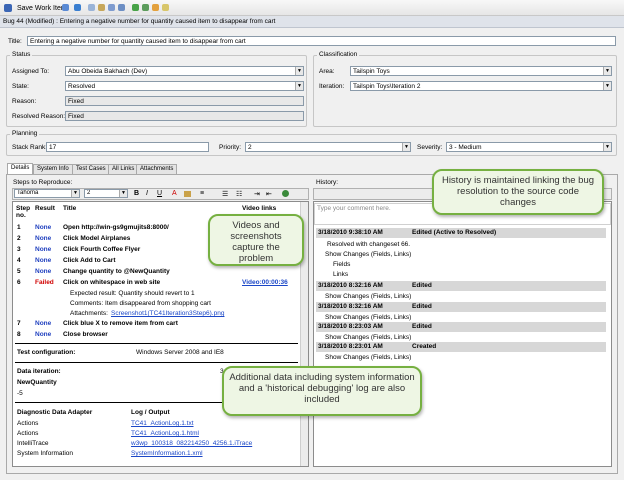  Describe the element at coordinates (23, 208) in the screenshot. I see `step-header: Step` at that location.